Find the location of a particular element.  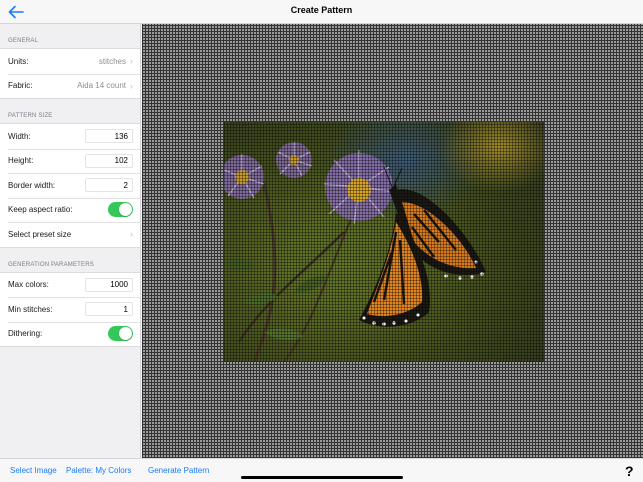

max-colors-field is located at coordinates (109, 284).